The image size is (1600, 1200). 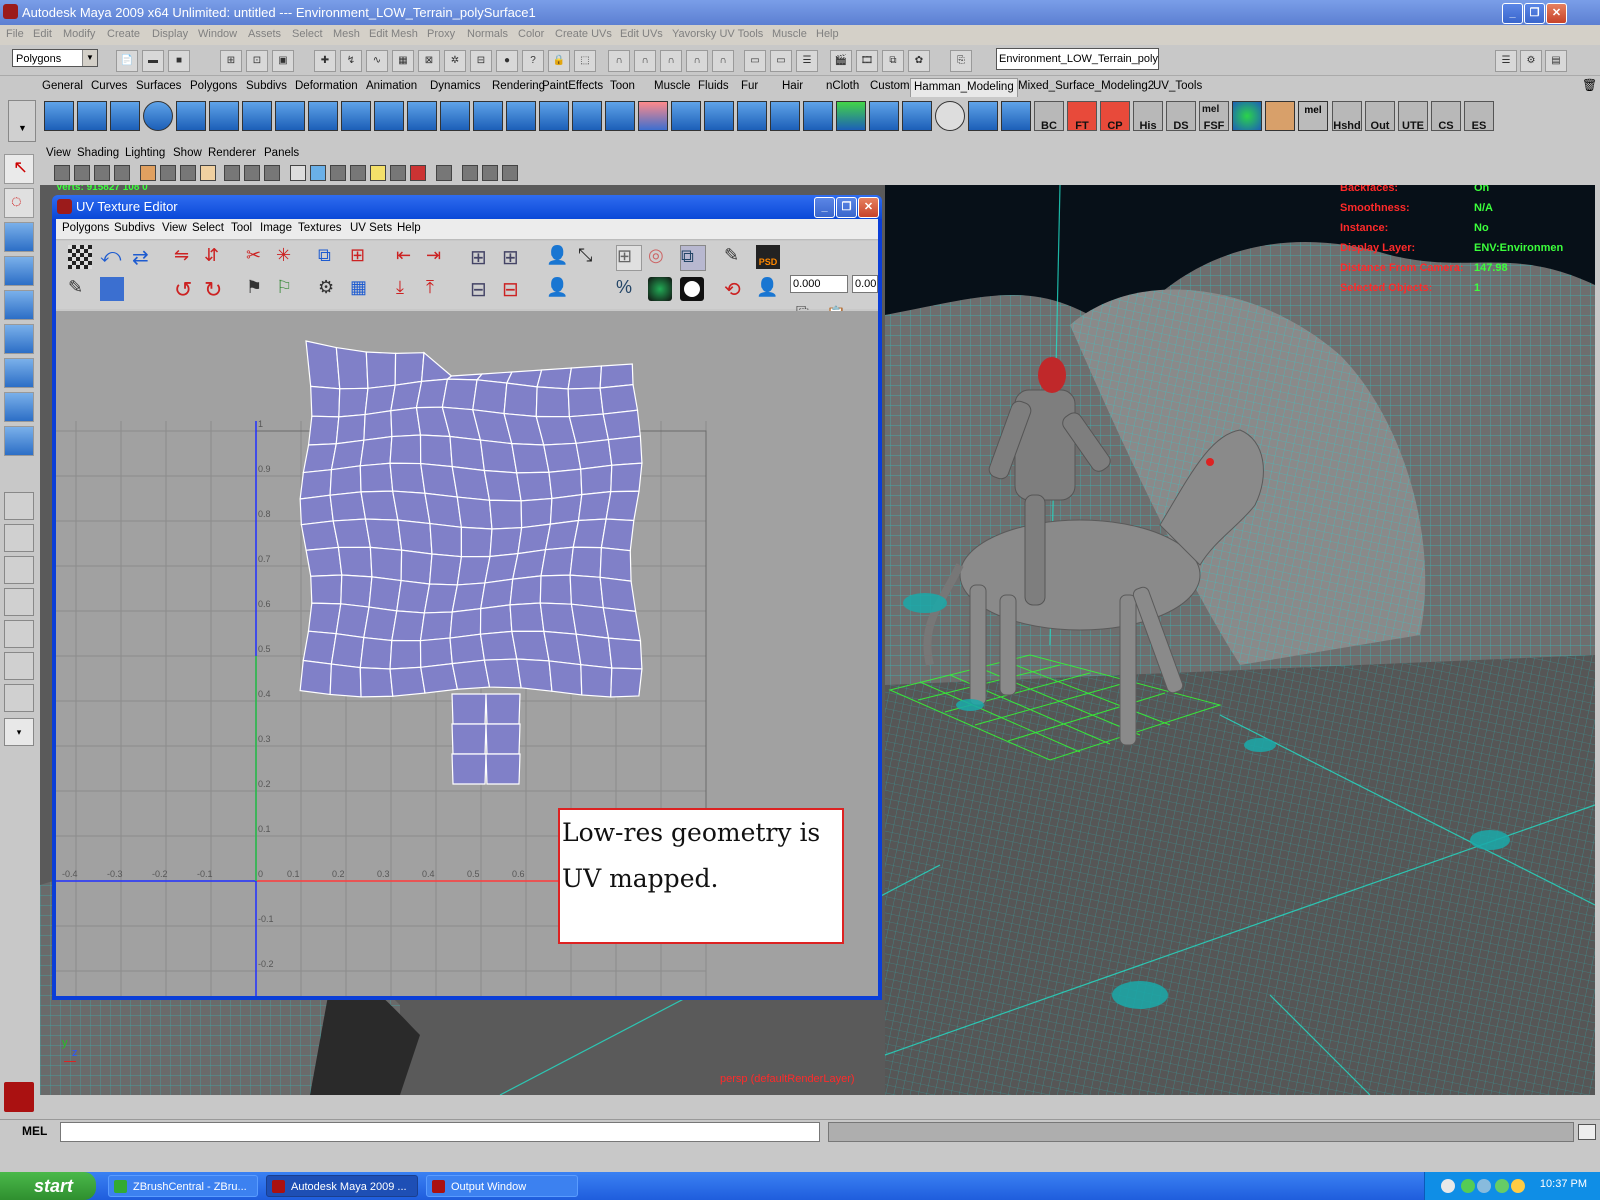 I want to click on snap-plus-icon: ⊞, so click(x=514, y=257).